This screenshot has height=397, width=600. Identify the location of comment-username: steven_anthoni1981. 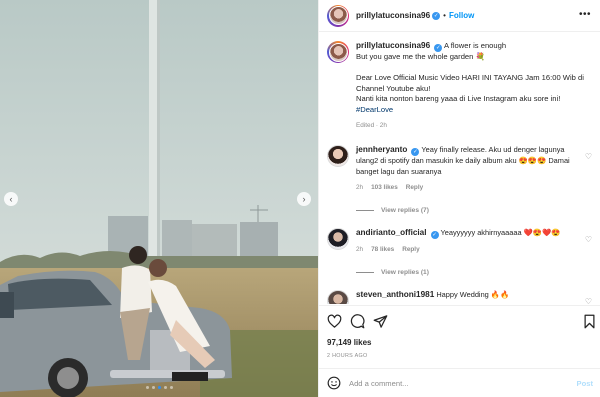
(395, 294).